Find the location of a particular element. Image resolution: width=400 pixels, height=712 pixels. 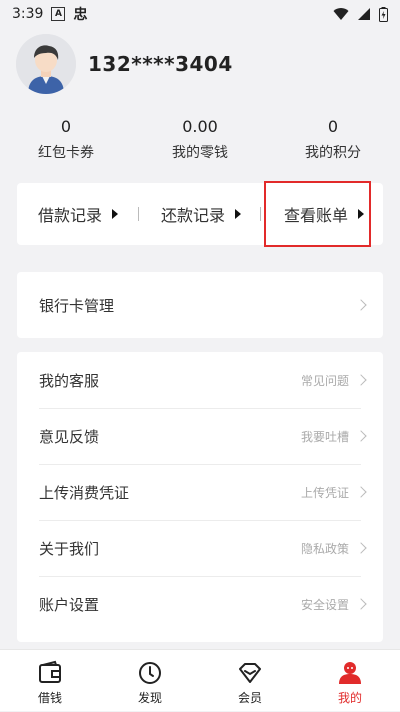

app-notification-icon: 忠 is located at coordinates (80, 15).